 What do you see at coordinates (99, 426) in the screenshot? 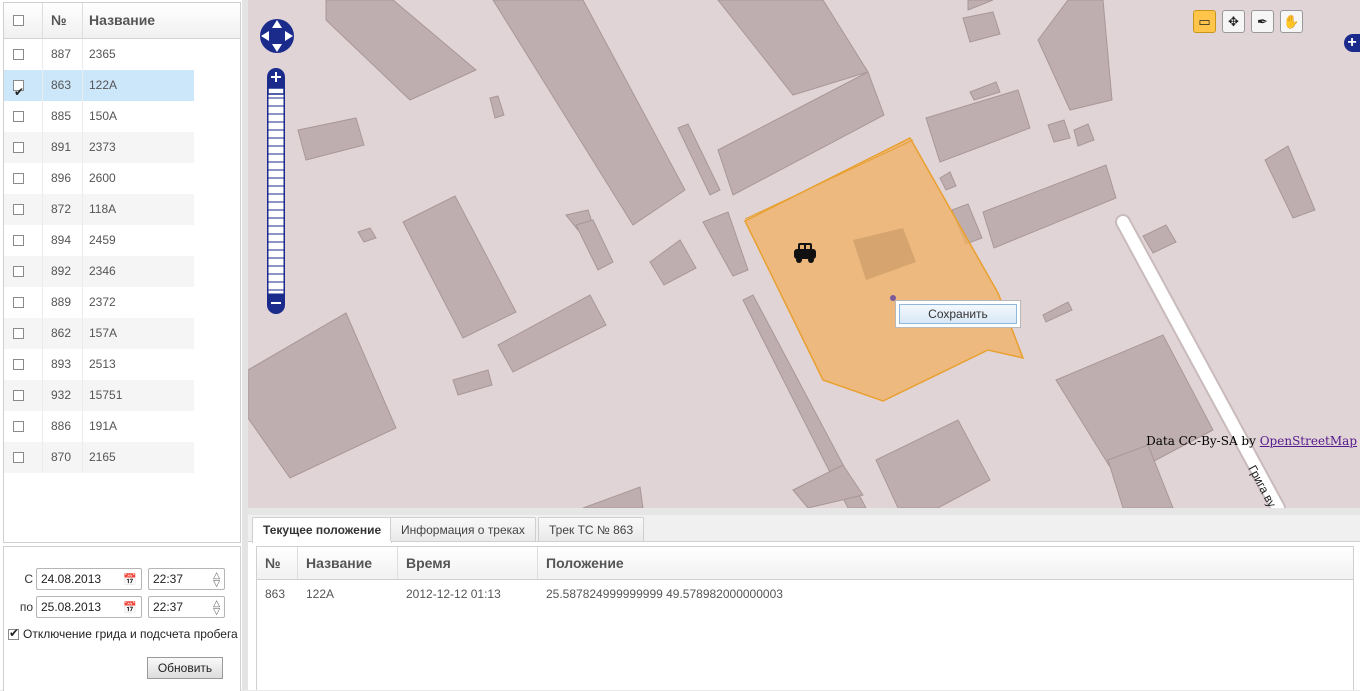
I see `vehicle-row: 886 191A` at bounding box center [99, 426].